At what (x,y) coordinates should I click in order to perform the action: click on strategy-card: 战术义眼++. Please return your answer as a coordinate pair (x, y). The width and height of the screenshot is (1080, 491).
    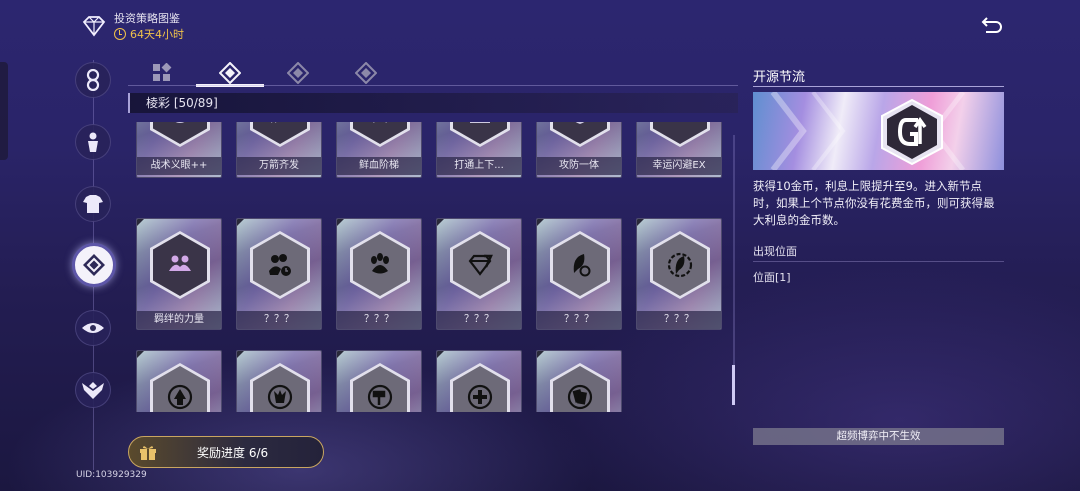
    Looking at the image, I should click on (179, 150).